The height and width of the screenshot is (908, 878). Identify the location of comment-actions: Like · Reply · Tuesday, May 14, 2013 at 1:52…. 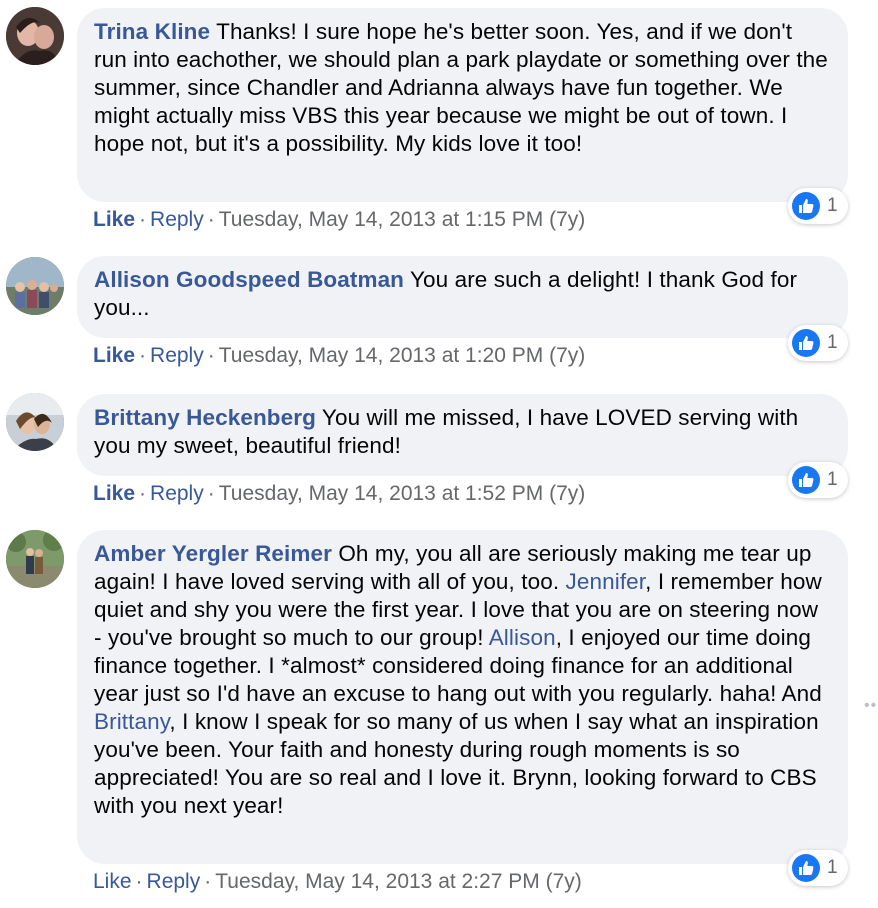
(339, 494).